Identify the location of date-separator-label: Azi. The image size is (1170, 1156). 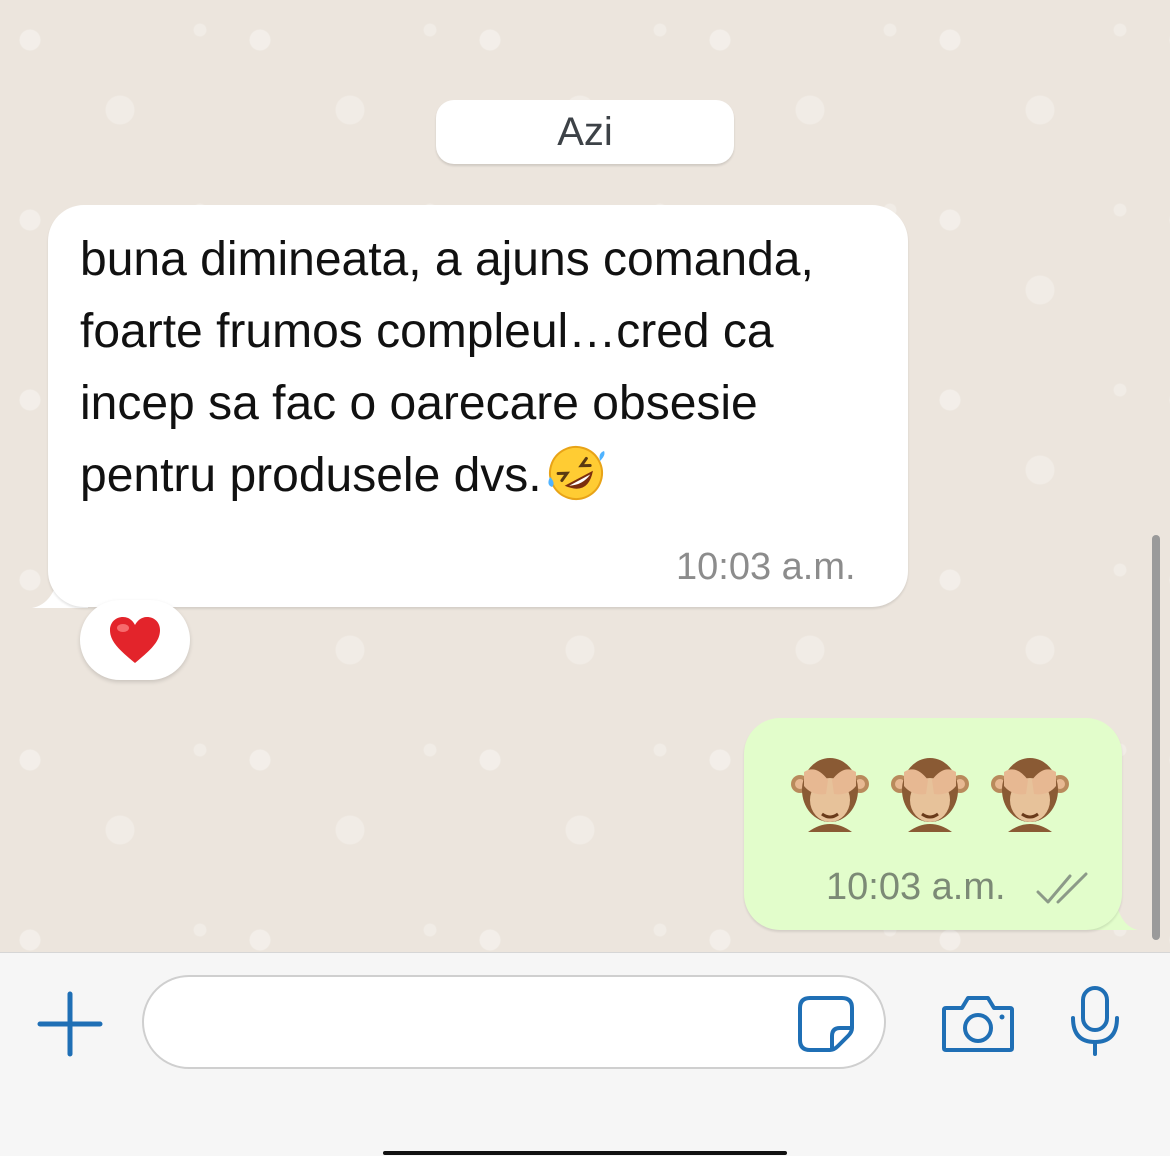
(585, 131).